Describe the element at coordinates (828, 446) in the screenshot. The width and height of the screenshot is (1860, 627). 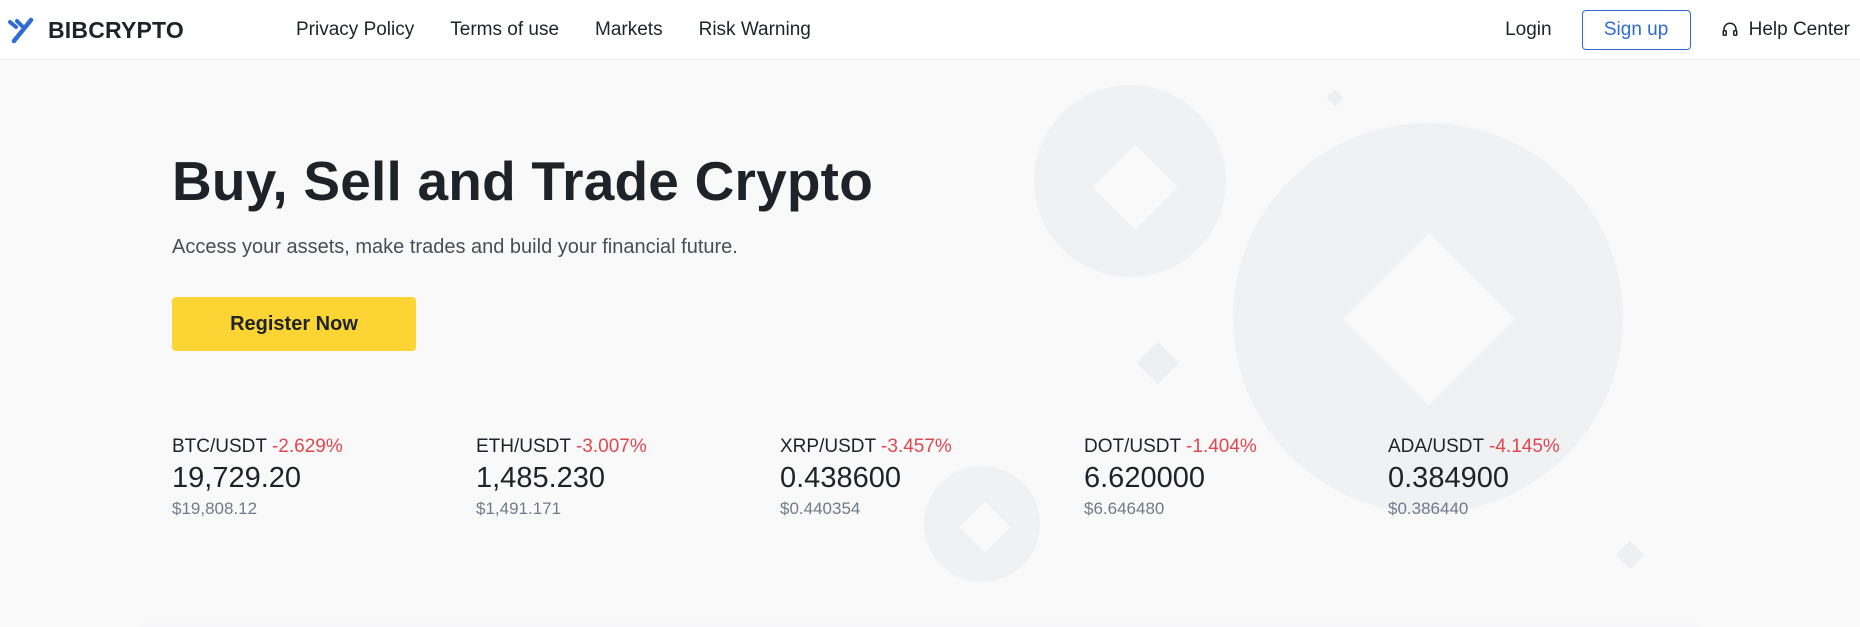
I see `ticker-pair: XRP/USDT` at that location.